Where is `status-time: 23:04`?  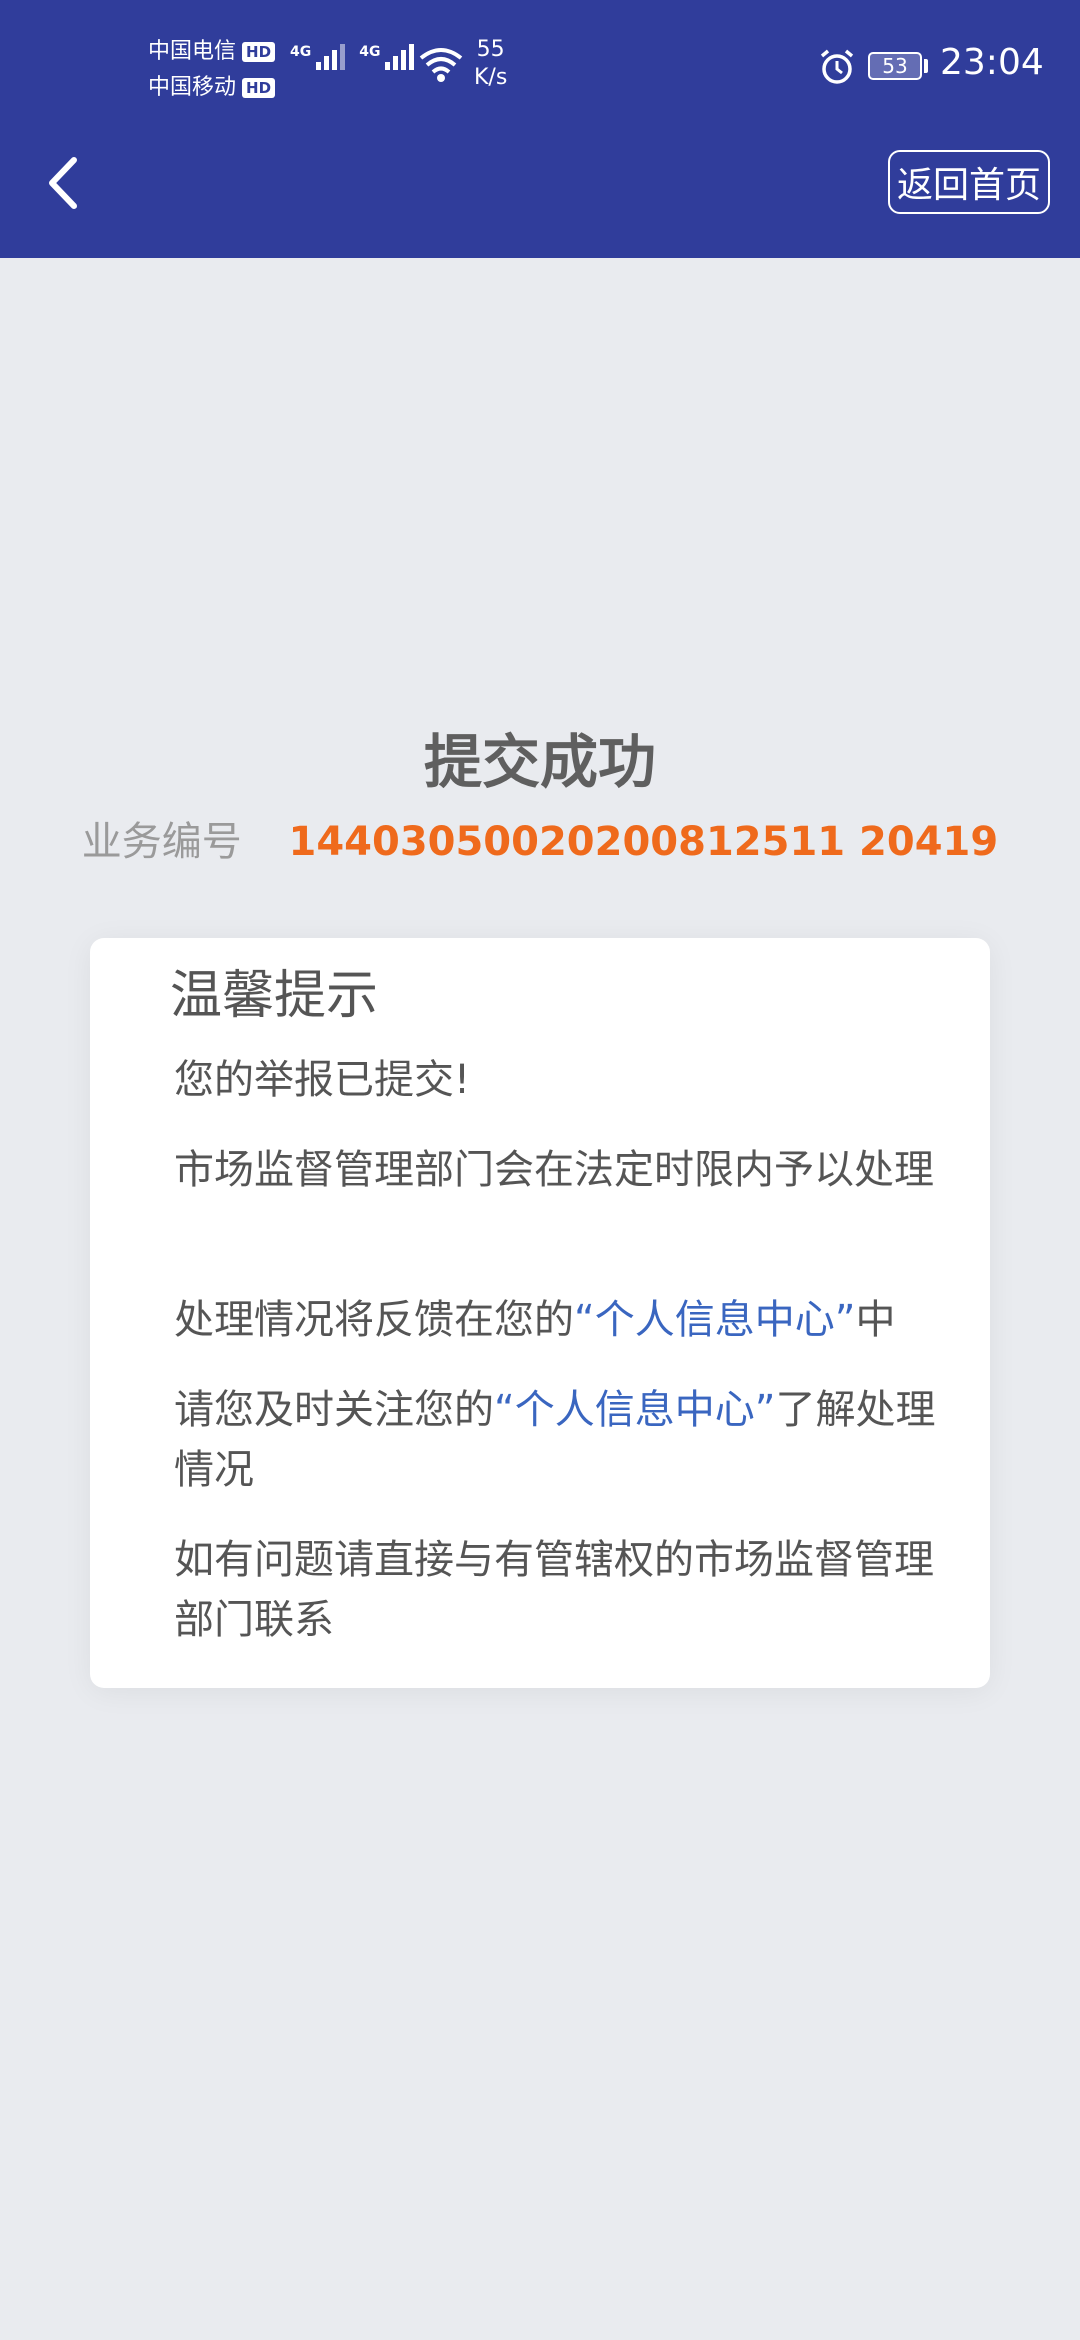 status-time: 23:04 is located at coordinates (992, 62).